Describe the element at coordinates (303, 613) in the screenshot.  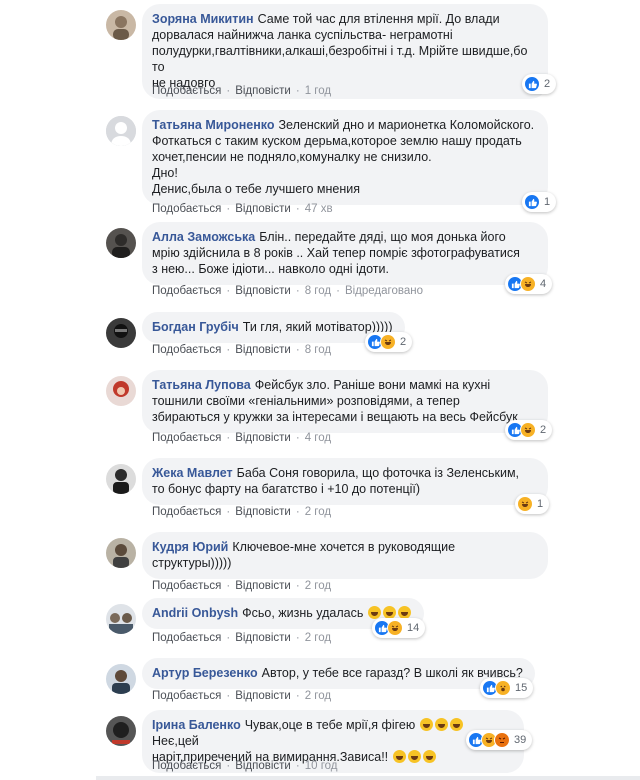
I see `comment-text: Фсьо, жизнь удалась` at that location.